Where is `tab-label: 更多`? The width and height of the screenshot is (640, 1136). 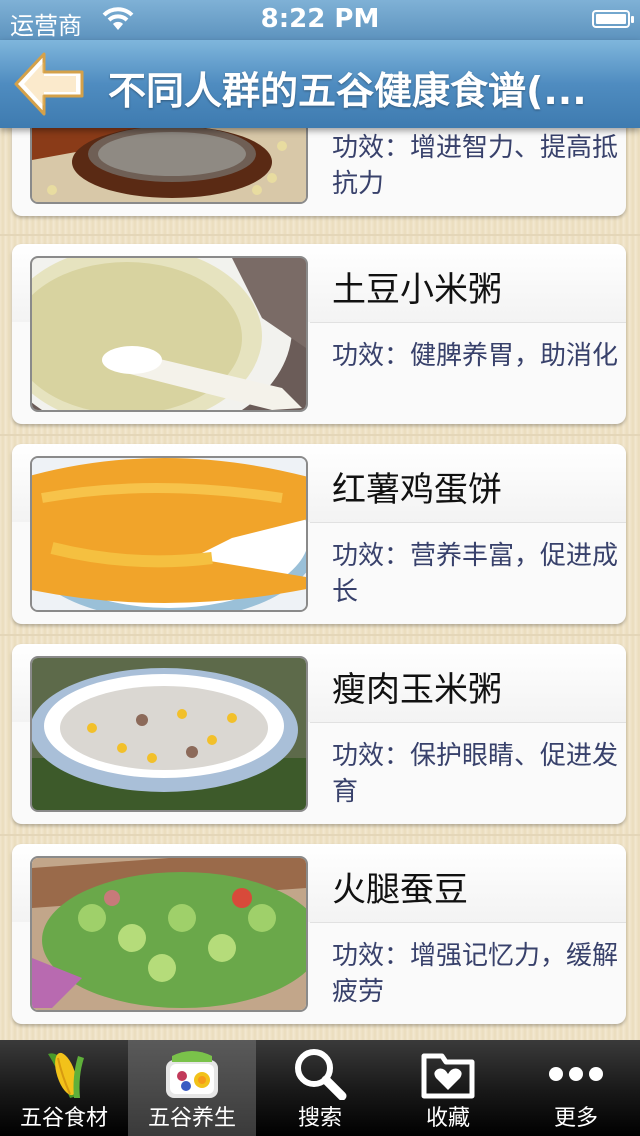 tab-label: 更多 is located at coordinates (575, 1118).